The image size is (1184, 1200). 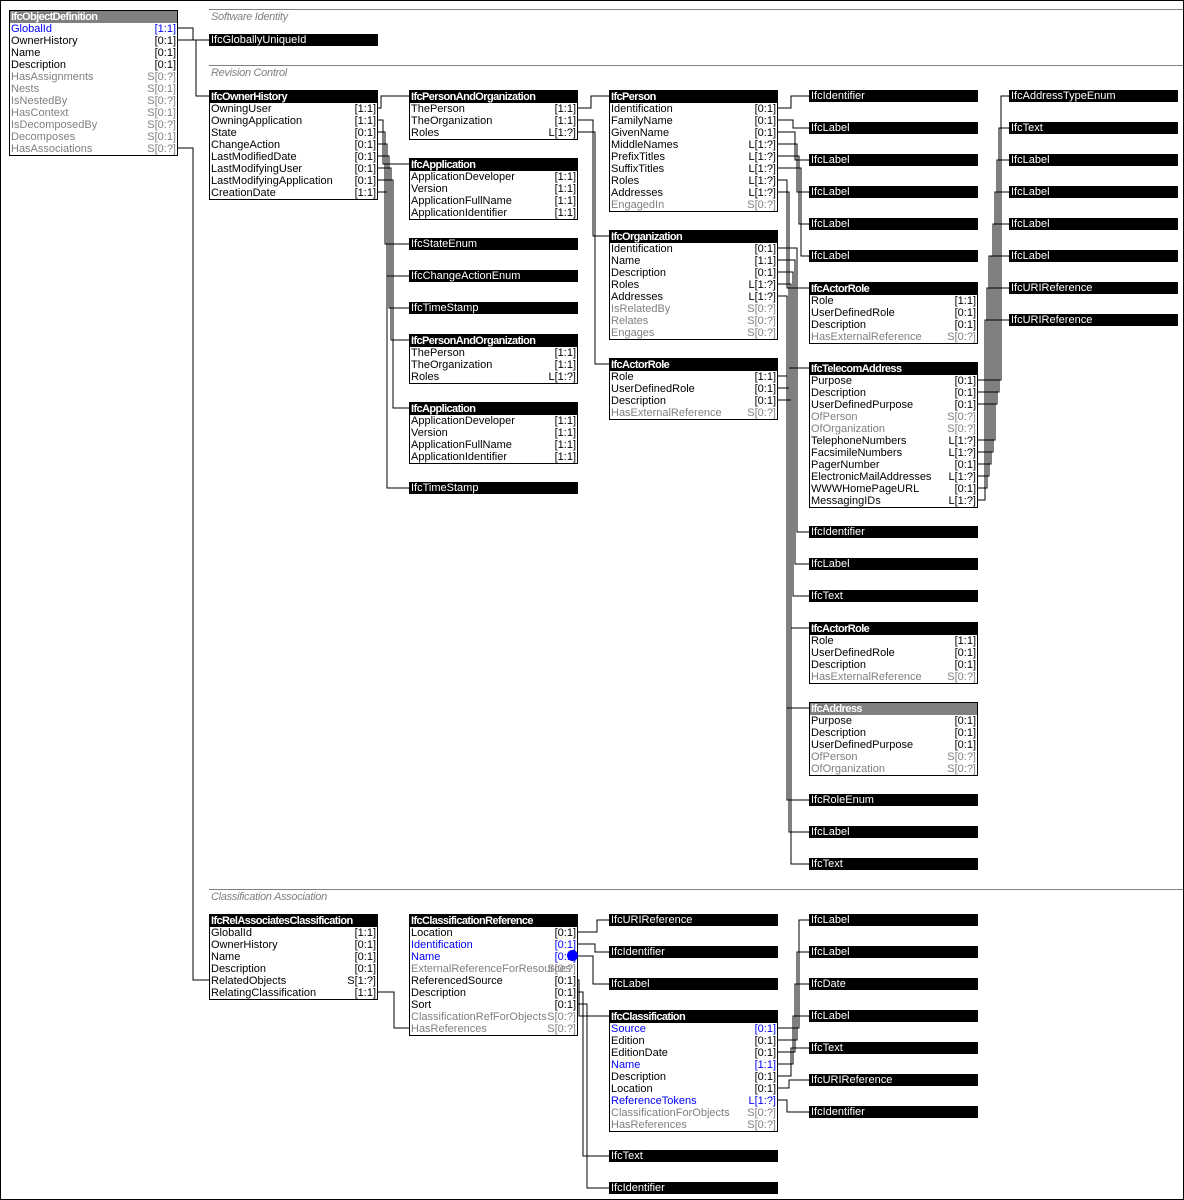 What do you see at coordinates (893, 429) in the screenshot?
I see `attribute-row: OfOrganization S[0:?]` at bounding box center [893, 429].